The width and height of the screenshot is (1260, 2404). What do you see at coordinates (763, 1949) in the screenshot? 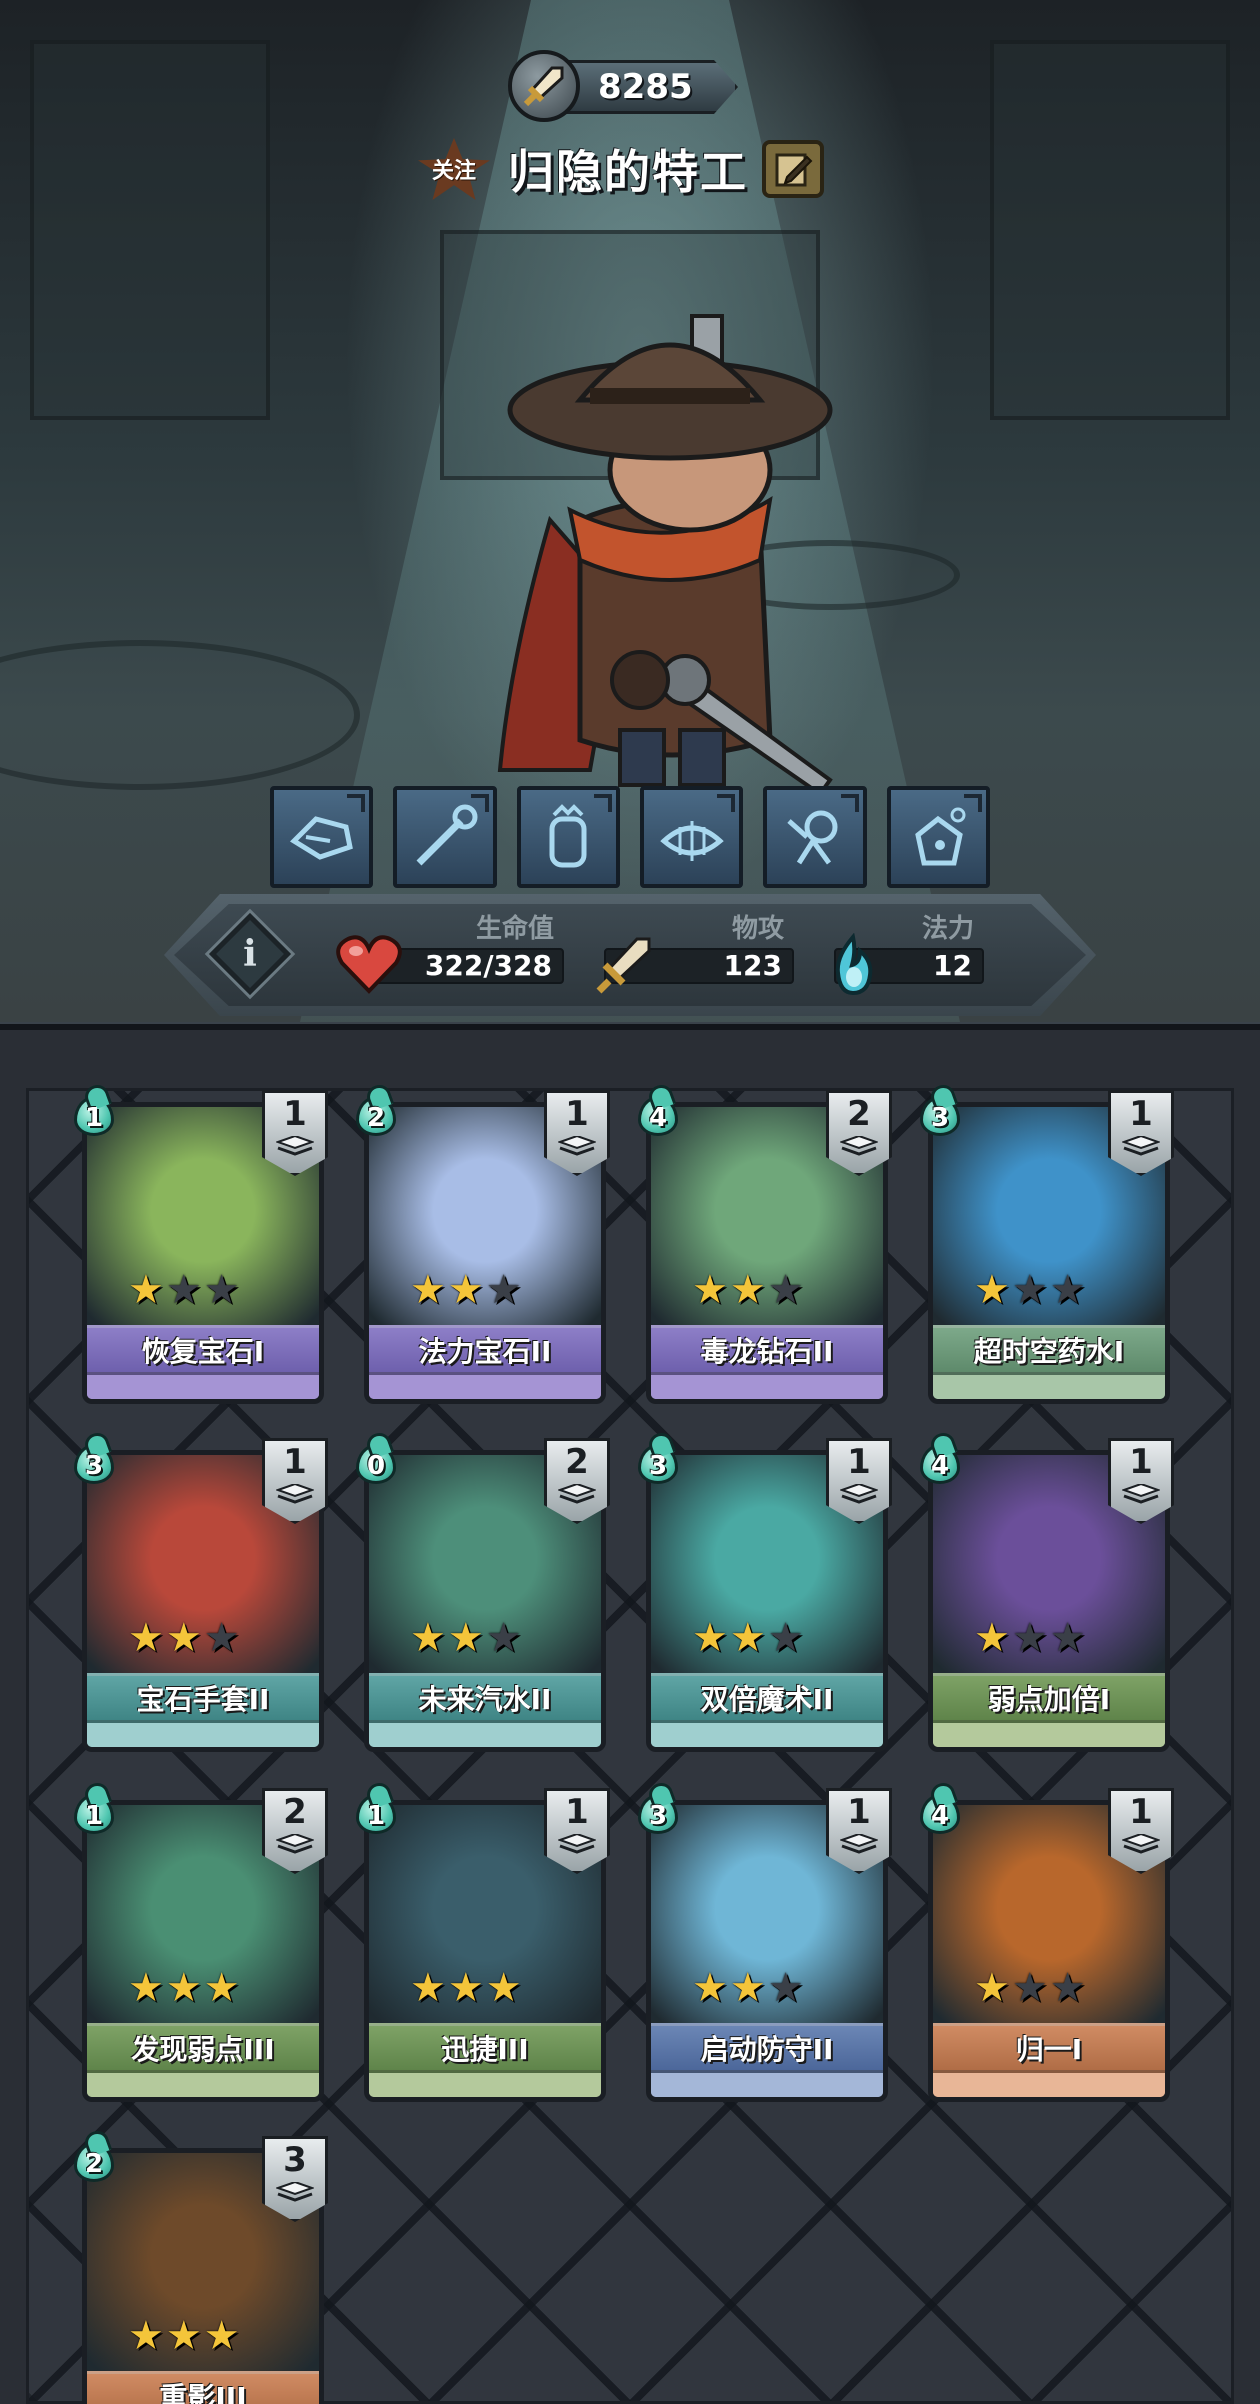
I see `card-11: 启动防守II ★ ★ ★ 3 1` at bounding box center [763, 1949].